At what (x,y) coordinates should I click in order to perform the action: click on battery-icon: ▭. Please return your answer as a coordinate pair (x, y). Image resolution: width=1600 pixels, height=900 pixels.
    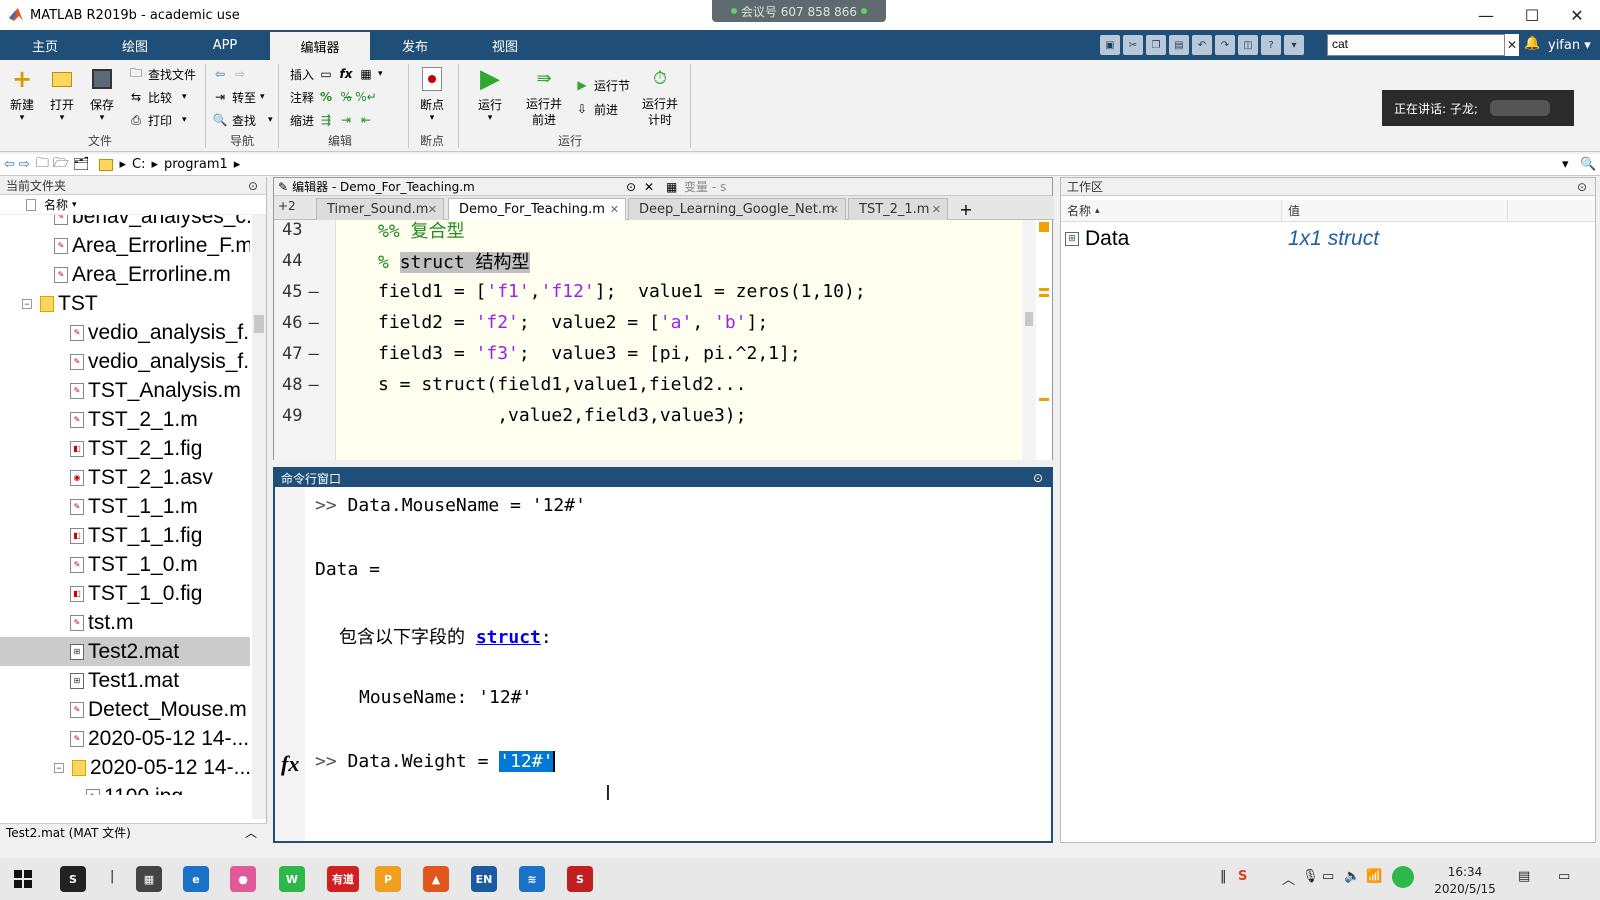
    Looking at the image, I should click on (1328, 876).